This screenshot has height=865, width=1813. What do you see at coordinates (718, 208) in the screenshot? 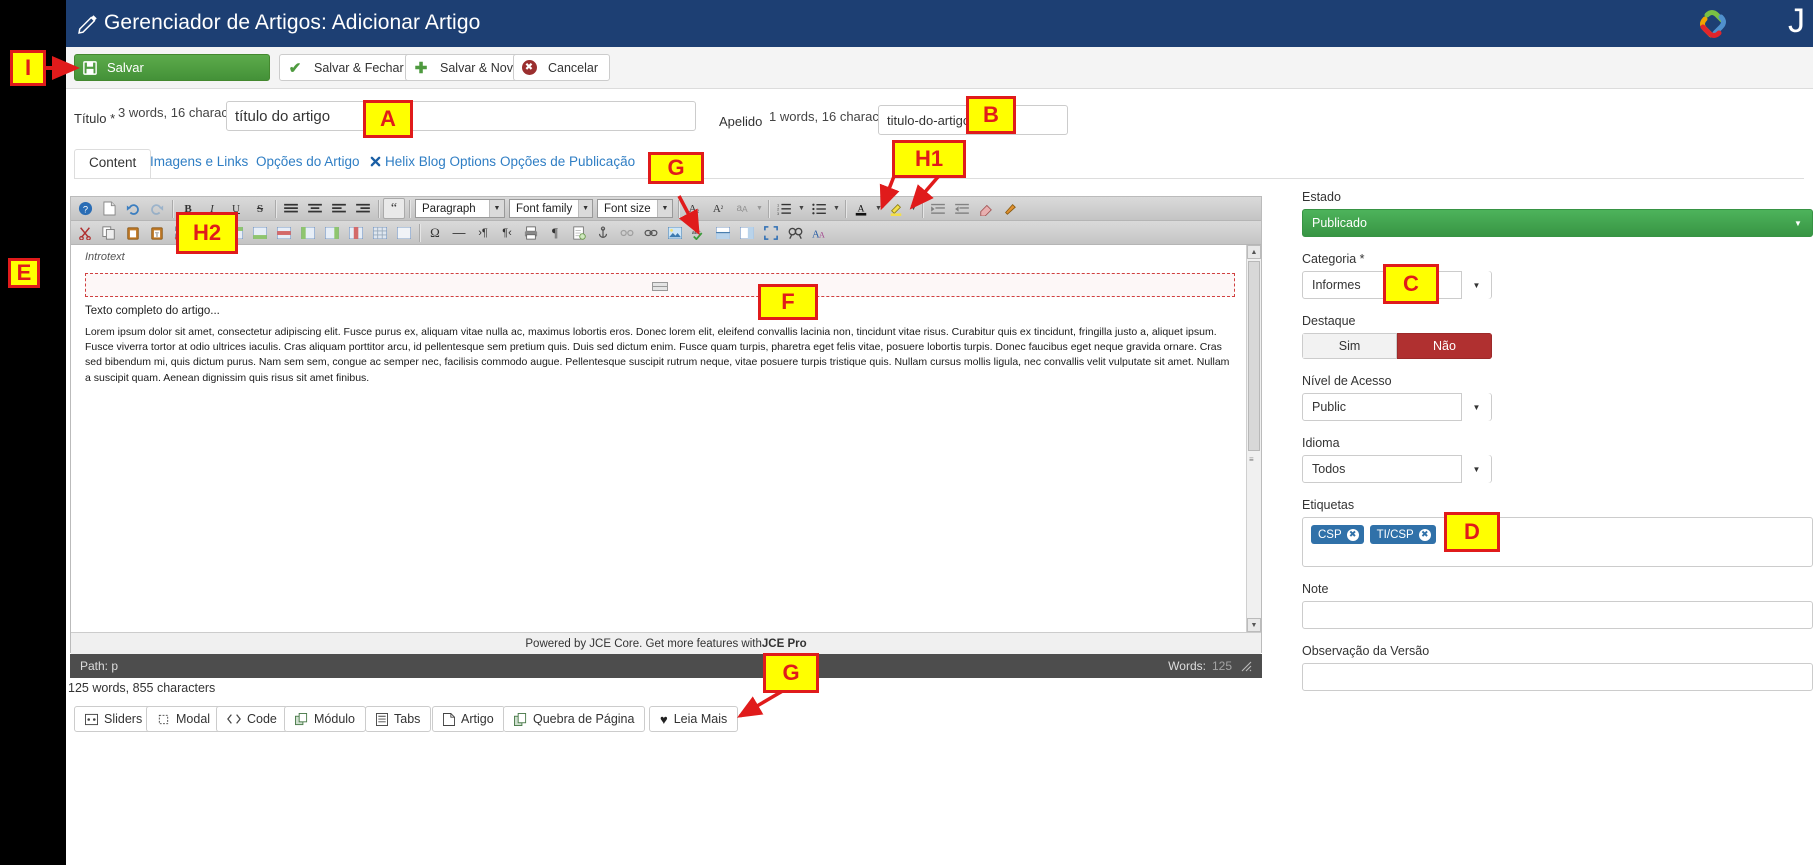
I see `superscript-icon: A²` at bounding box center [718, 208].